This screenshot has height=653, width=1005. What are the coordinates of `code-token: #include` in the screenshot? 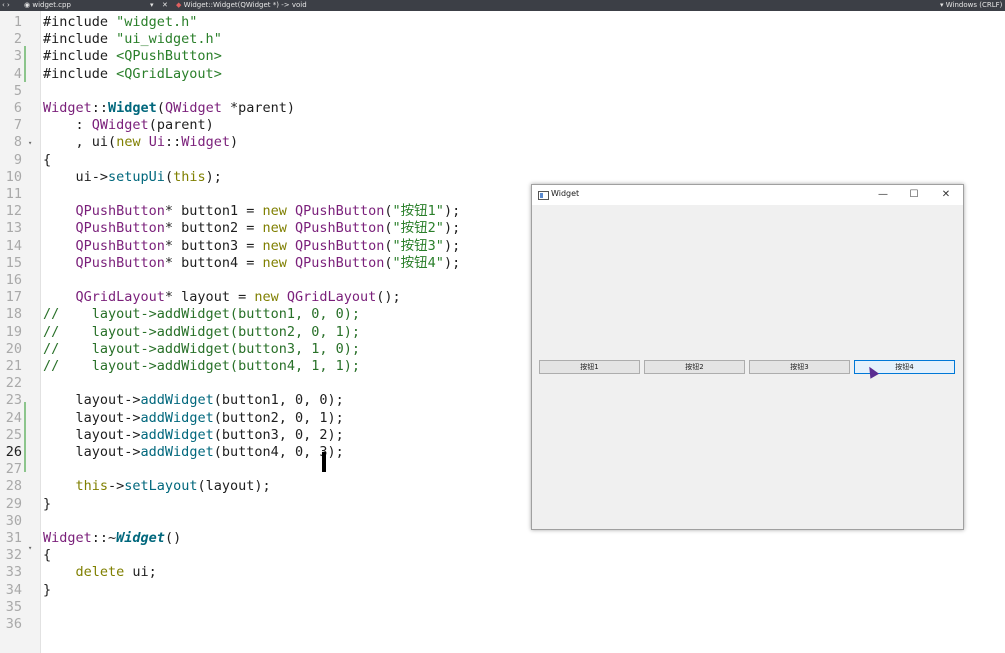 It's located at (80, 39).